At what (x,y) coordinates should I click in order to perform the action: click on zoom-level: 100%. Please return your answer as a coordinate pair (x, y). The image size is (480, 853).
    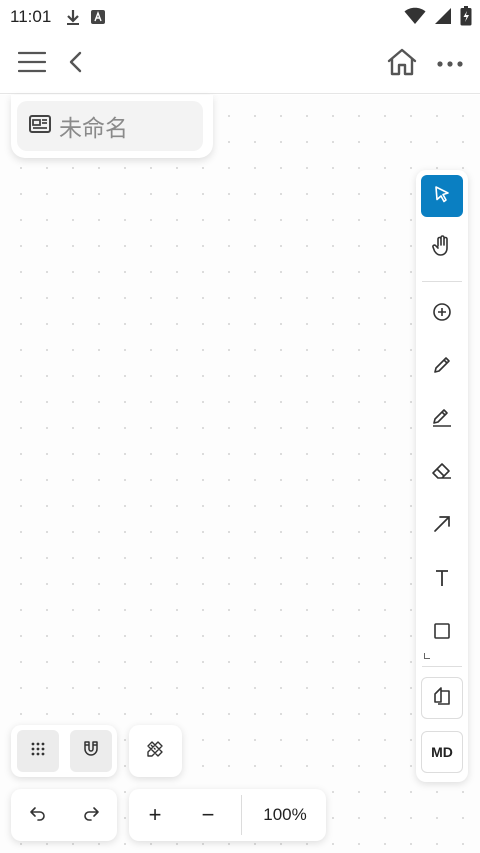
    Looking at the image, I should click on (285, 814).